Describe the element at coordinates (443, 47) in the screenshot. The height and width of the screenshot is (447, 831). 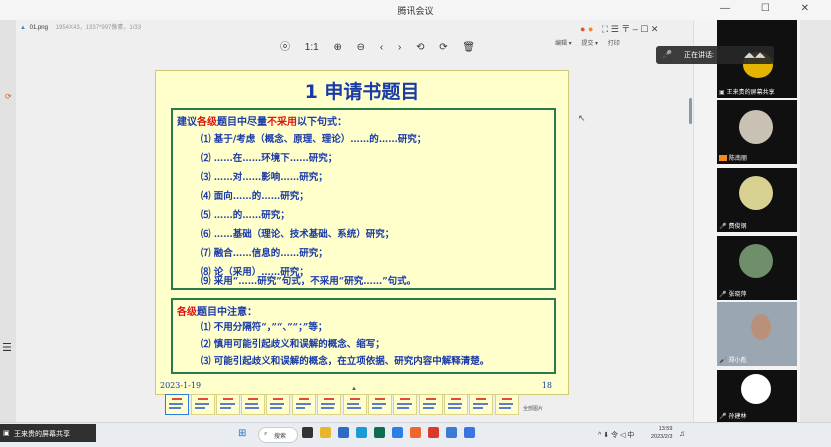
I see `rotate-right-icon: ⟳` at that location.